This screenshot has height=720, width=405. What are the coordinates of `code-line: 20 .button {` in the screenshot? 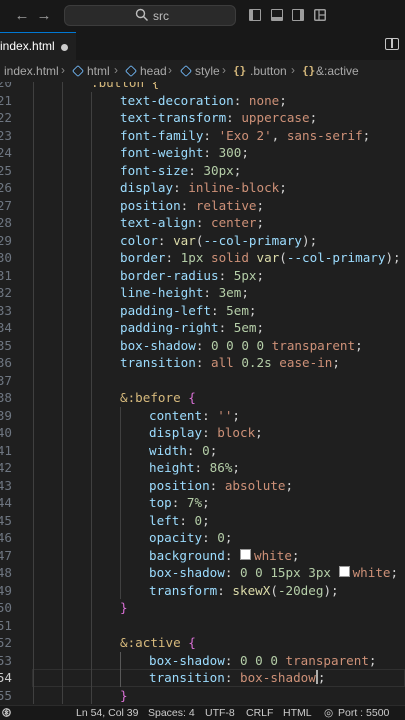 It's located at (202, 87).